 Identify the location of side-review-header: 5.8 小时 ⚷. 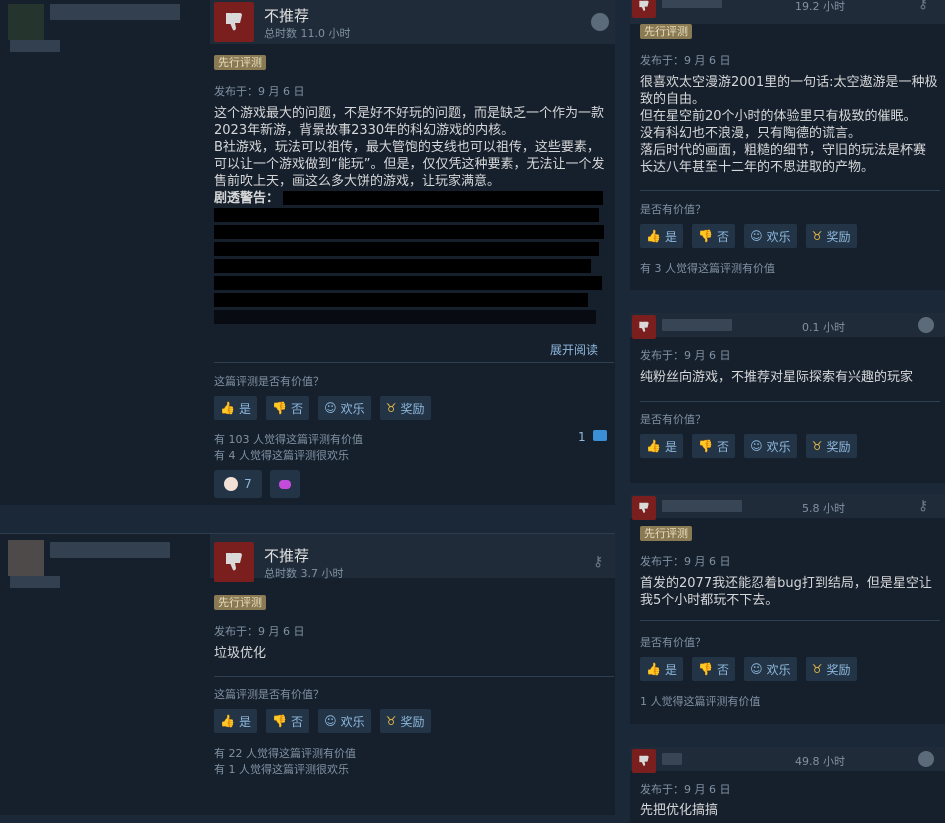
(787, 507).